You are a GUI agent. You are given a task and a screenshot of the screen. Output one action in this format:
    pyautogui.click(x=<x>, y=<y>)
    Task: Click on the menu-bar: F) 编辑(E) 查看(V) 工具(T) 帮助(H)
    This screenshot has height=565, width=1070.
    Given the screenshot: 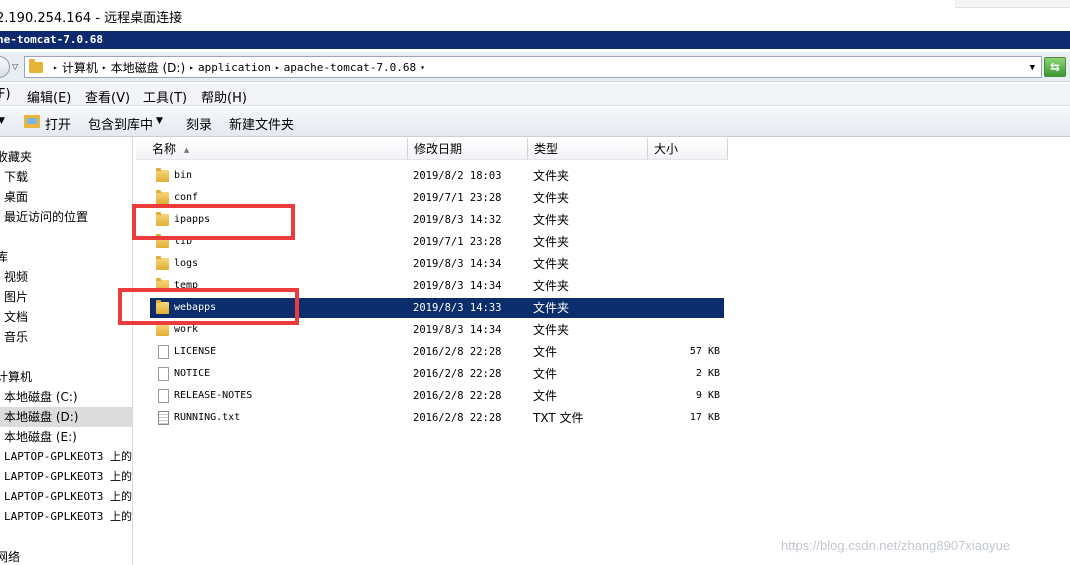 What is the action you would take?
    pyautogui.click(x=535, y=95)
    